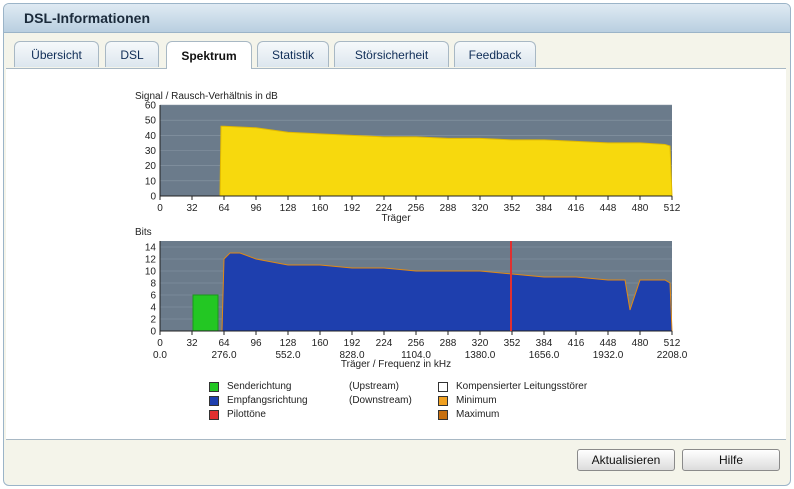  What do you see at coordinates (224, 208) in the screenshot?
I see `snr-xtick-label: 64` at bounding box center [224, 208].